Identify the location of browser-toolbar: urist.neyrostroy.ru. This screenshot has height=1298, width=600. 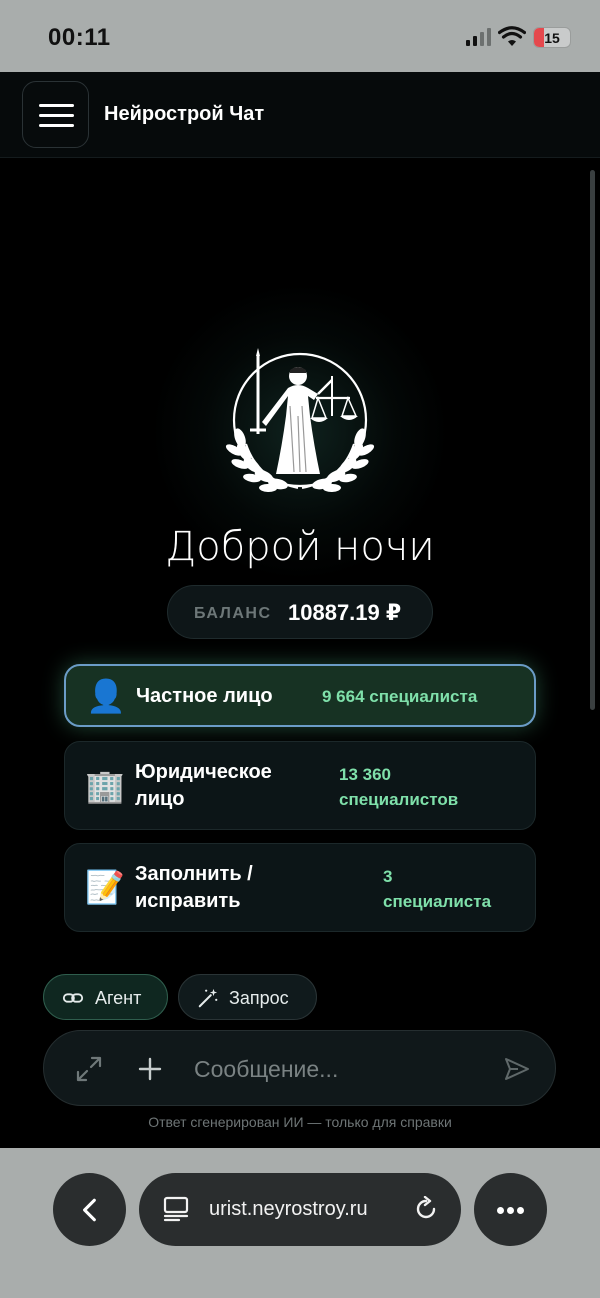
(300, 1223).